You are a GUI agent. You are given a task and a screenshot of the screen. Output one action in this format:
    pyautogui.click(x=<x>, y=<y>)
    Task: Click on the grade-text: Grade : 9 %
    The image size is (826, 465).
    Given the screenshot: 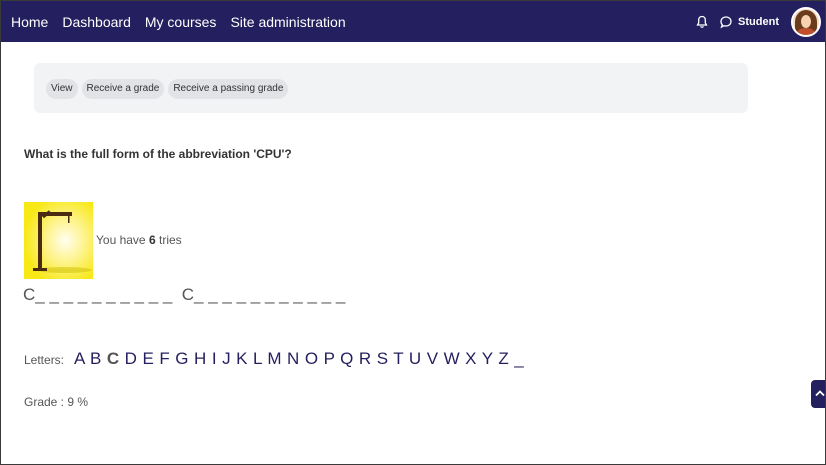 What is the action you would take?
    pyautogui.click(x=56, y=402)
    